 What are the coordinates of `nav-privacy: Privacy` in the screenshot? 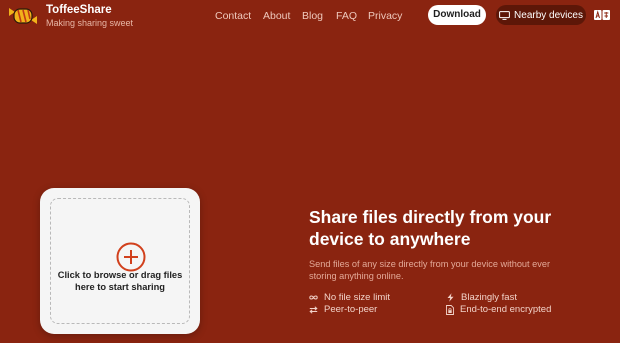 It's located at (385, 16).